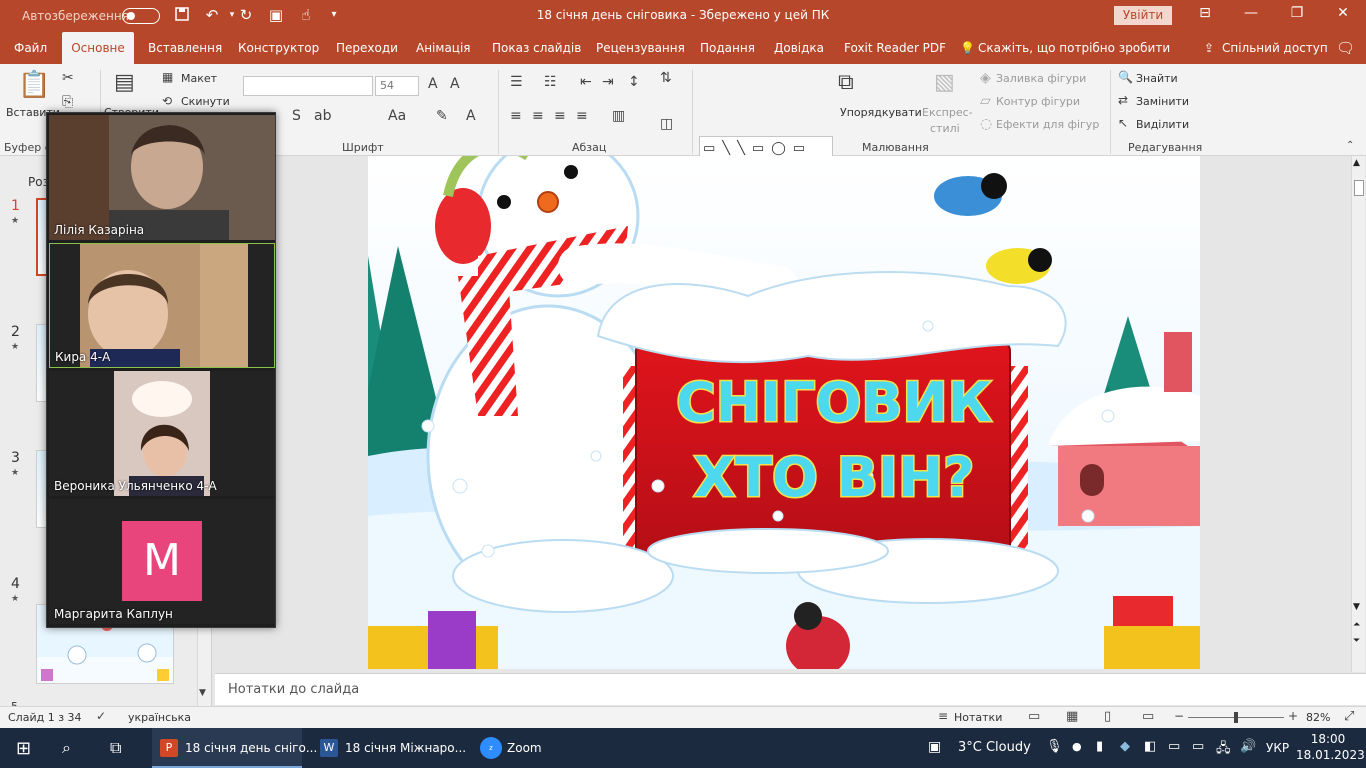 The image size is (1366, 768). Describe the element at coordinates (1099, 746) in the screenshot. I see `tray-app-icon: ▮` at that location.